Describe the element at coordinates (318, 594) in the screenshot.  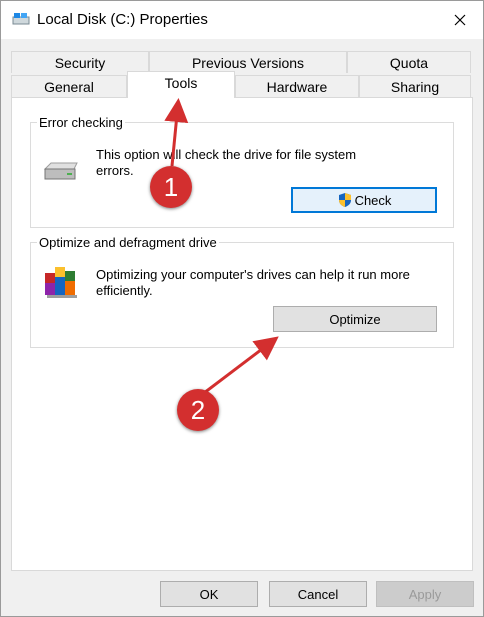
I see `cancel-button: Cancel` at that location.